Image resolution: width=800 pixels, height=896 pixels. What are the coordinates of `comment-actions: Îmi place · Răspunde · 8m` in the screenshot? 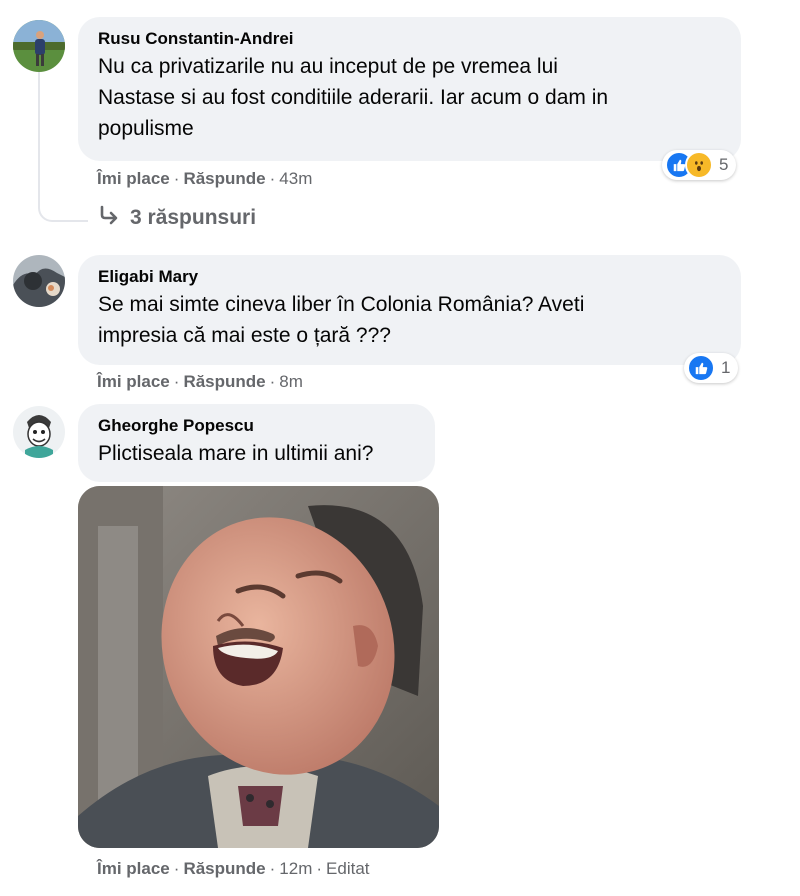 It's located at (200, 381).